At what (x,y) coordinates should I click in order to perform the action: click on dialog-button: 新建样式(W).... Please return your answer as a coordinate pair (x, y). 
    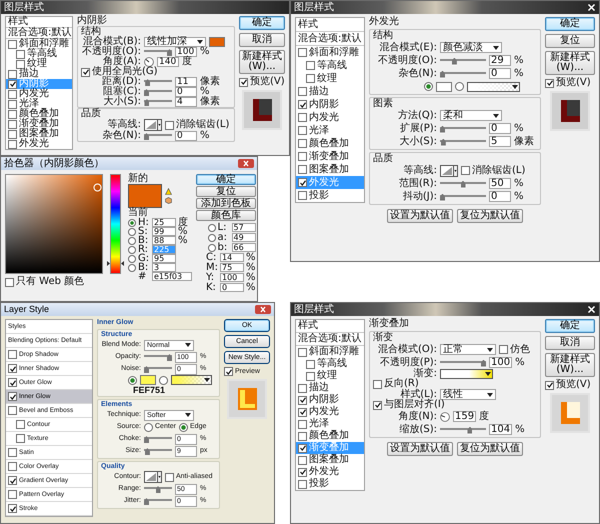
    Looking at the image, I should click on (570, 365).